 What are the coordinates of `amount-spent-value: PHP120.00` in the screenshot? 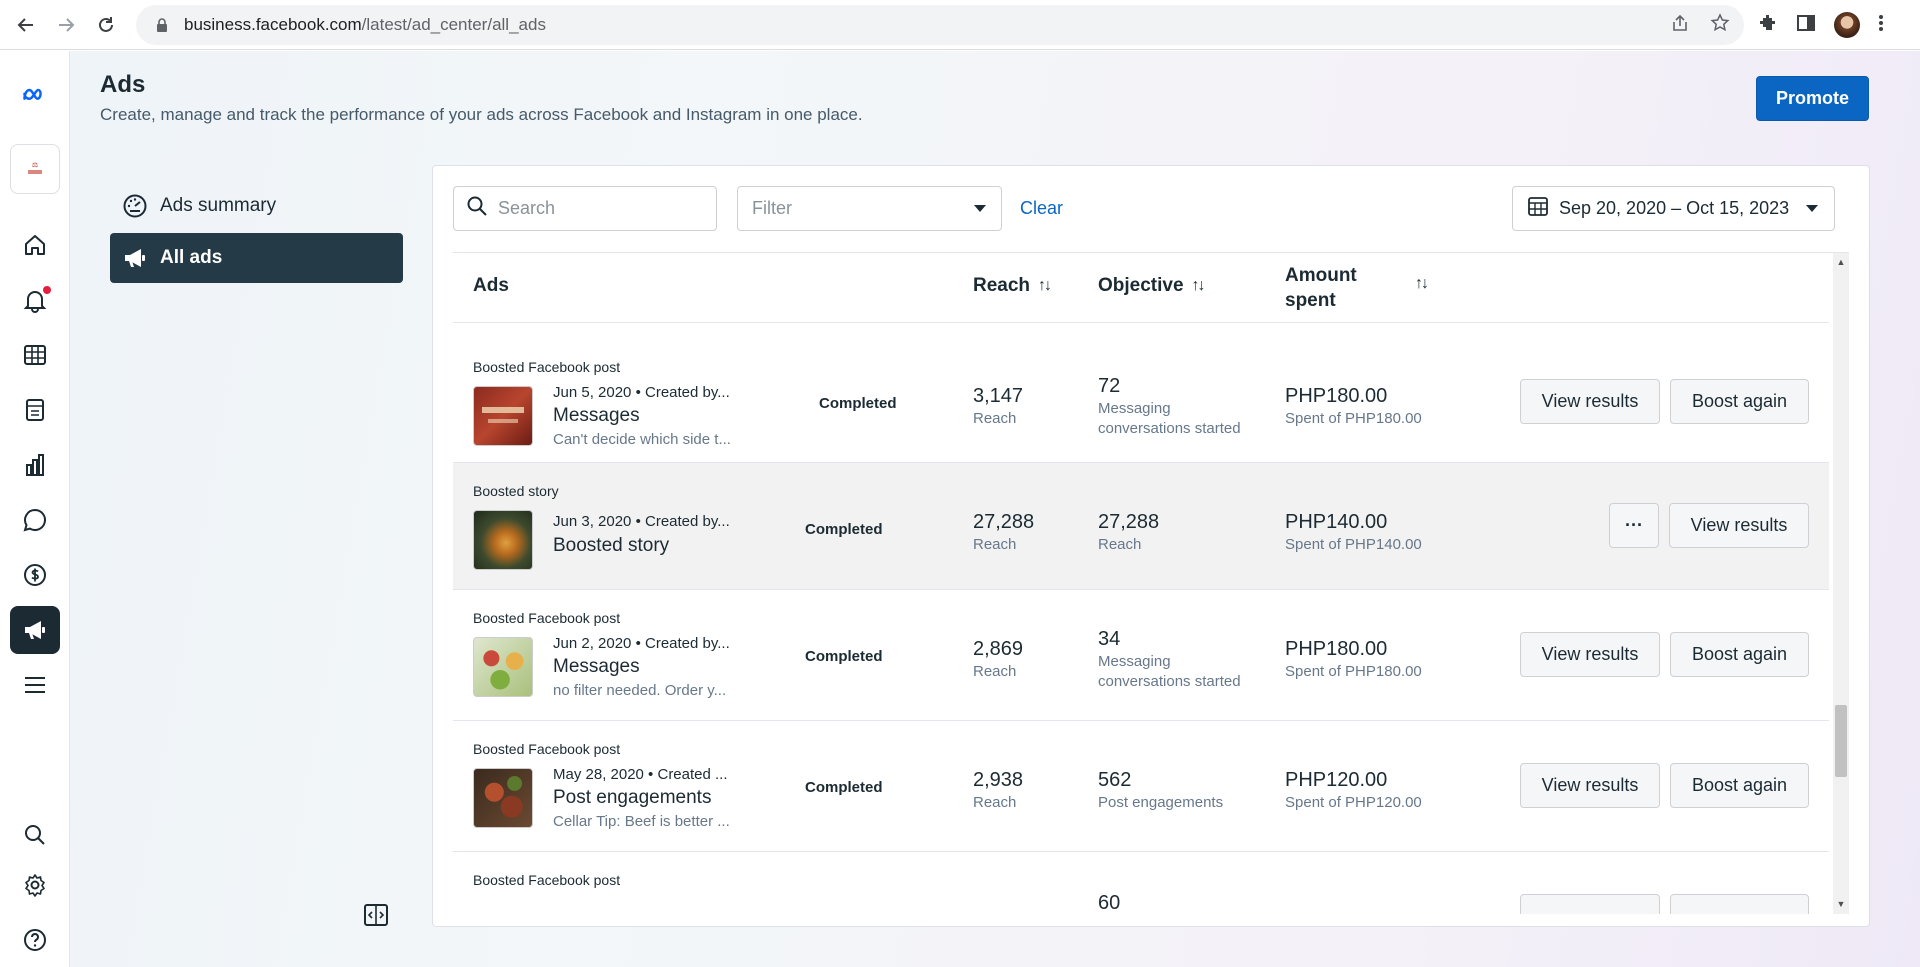 It's located at (1336, 780).